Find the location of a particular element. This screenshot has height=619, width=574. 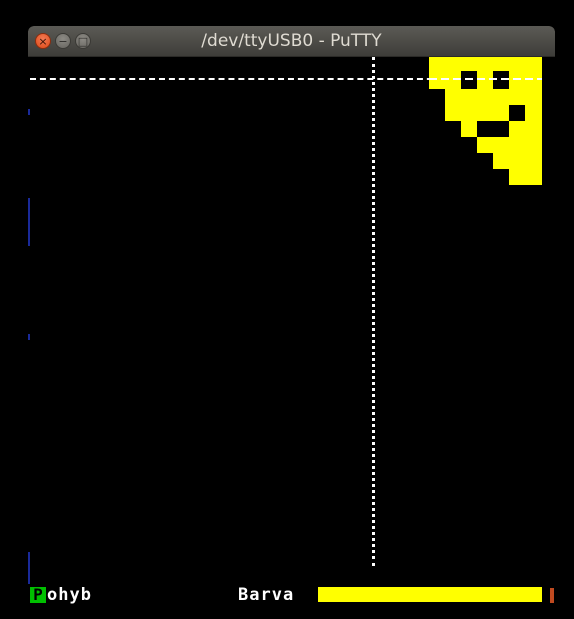

color-label: Barva is located at coordinates (266, 595).